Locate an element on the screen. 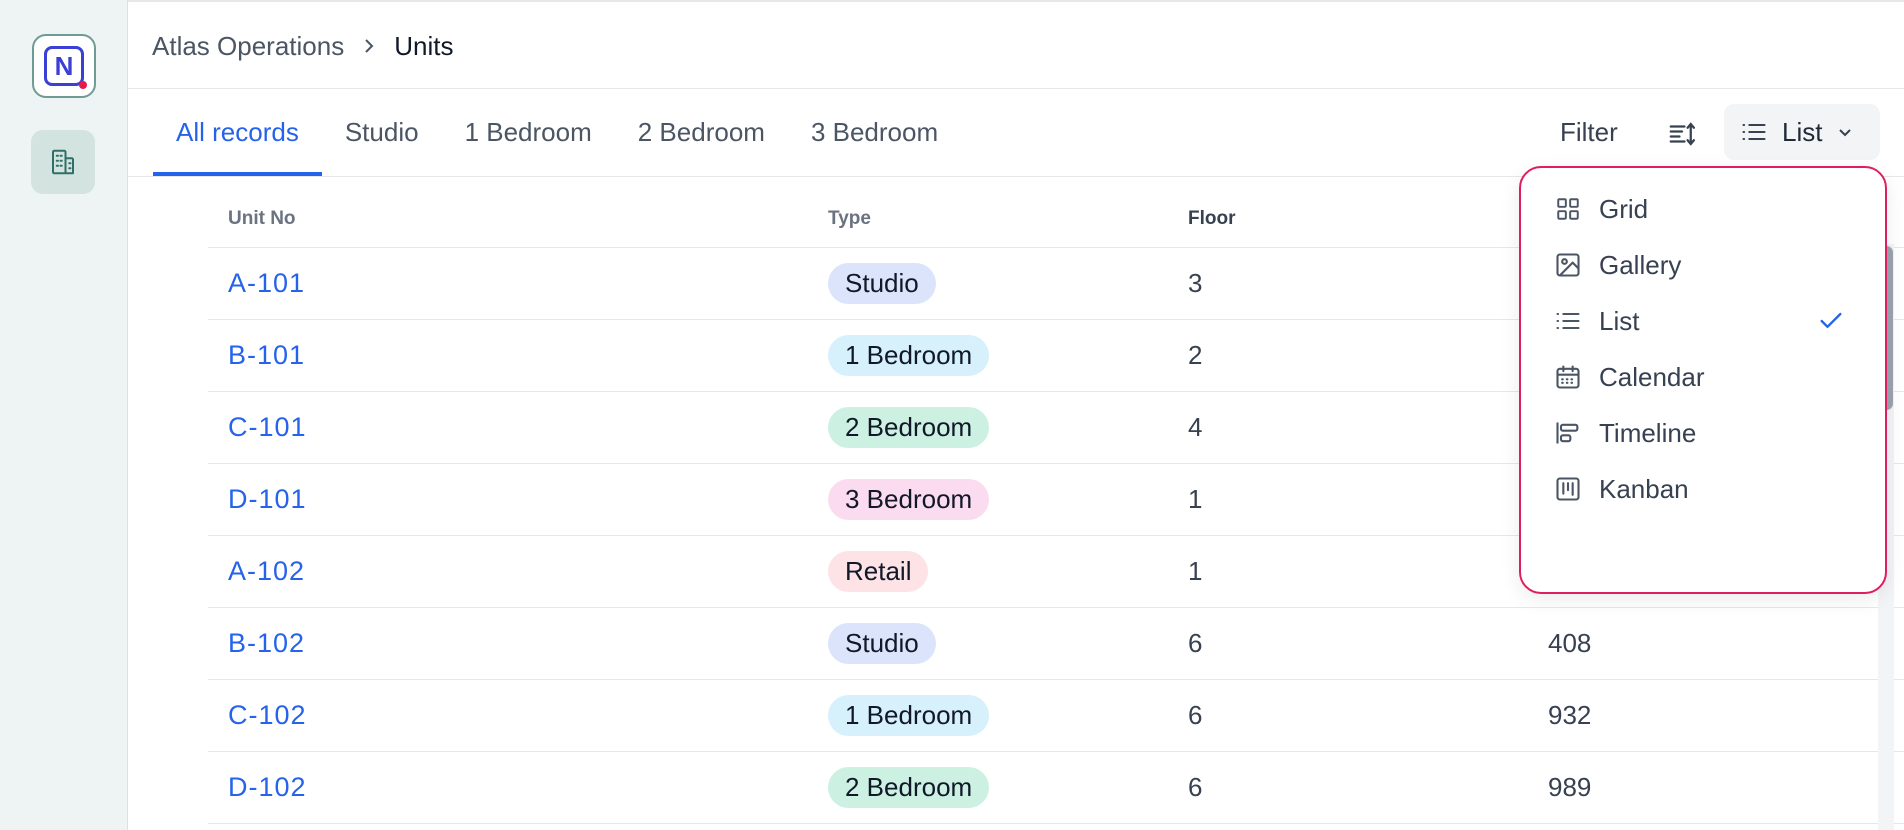  unit-link: B-101 is located at coordinates (266, 355).